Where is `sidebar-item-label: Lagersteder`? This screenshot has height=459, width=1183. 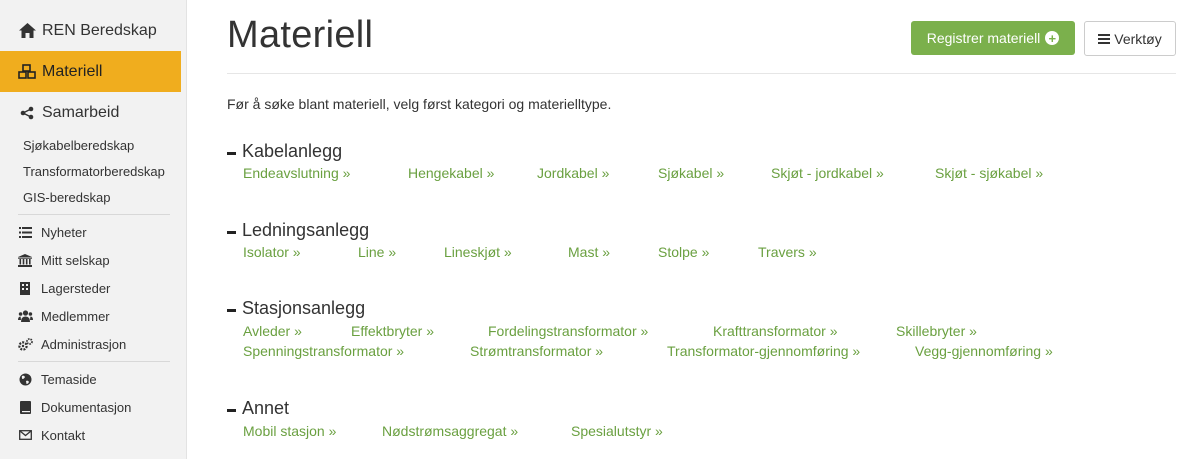
sidebar-item-label: Lagersteder is located at coordinates (76, 288).